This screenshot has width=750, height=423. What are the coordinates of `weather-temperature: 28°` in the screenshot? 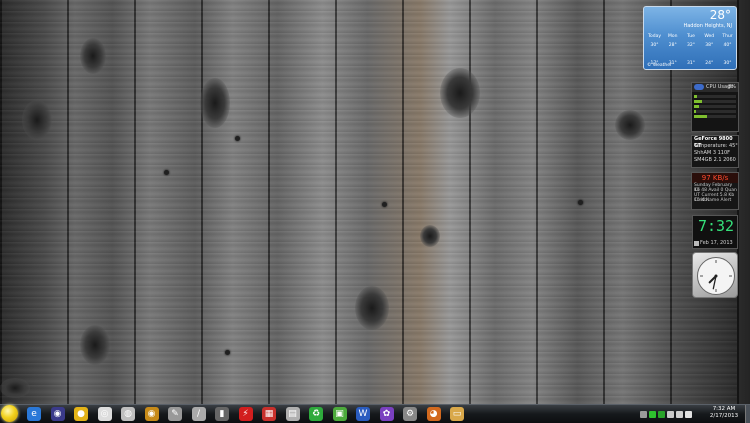 It's located at (720, 15).